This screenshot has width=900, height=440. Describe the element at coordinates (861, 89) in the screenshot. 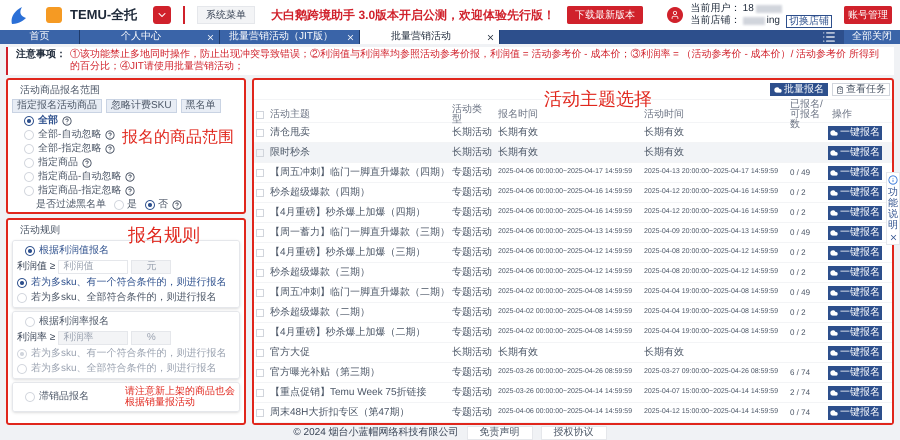

I see `view-tasks-button: 查看任务` at that location.